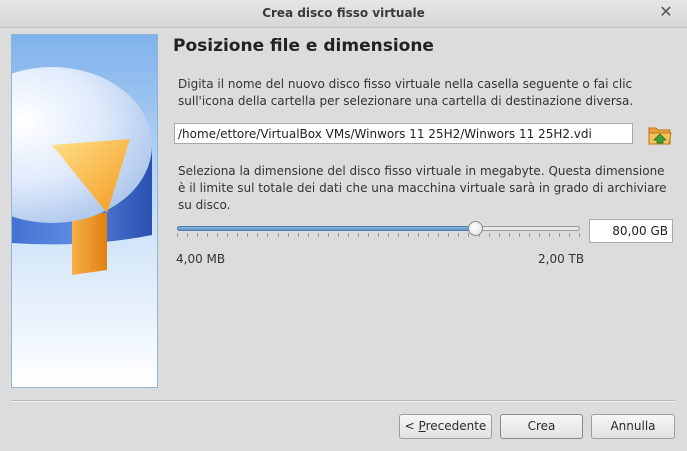 This screenshot has width=687, height=451. I want to click on choose-folder-button, so click(660, 135).